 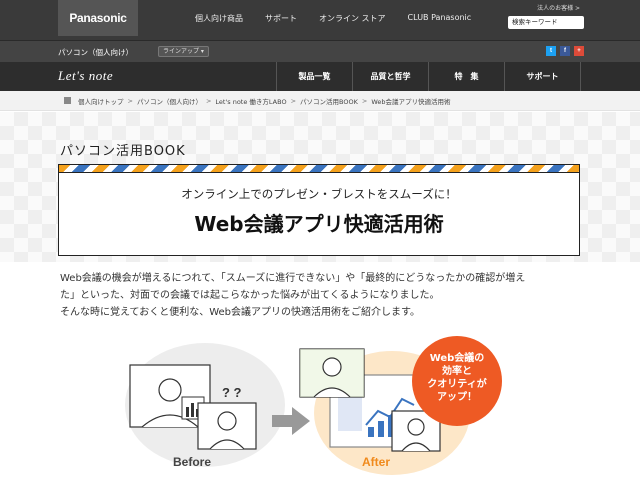 I want to click on social-share: t f +, so click(x=565, y=51).